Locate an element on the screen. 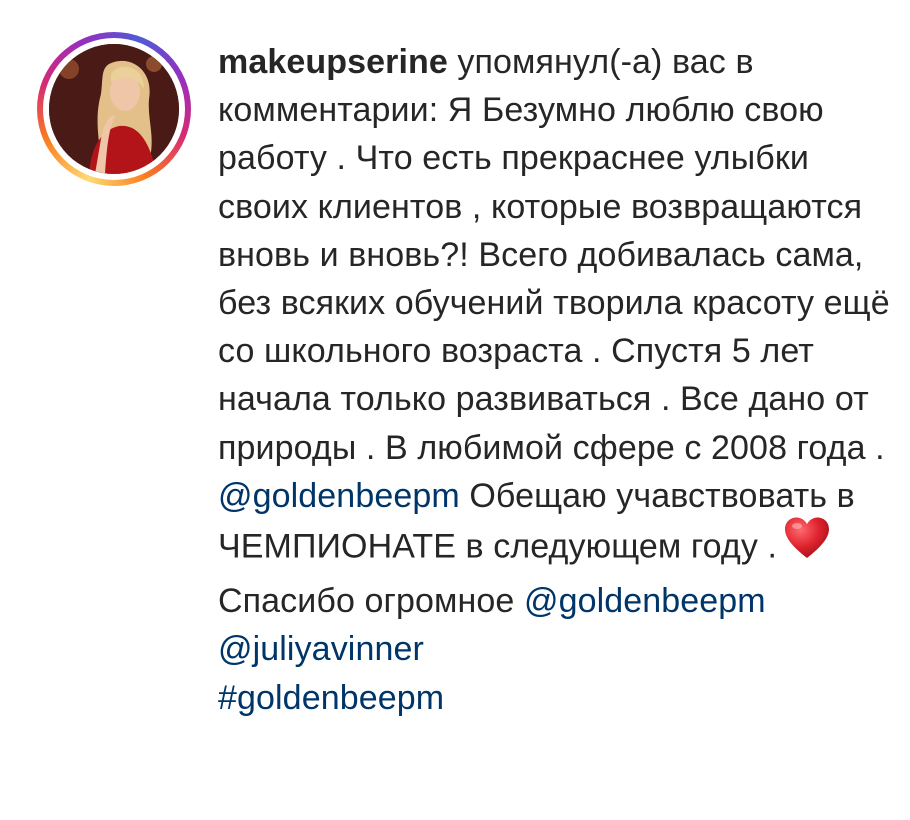 The height and width of the screenshot is (820, 910). comment-paragraph-3: Спасибо огромное @goldenbeepm is located at coordinates (558, 601).